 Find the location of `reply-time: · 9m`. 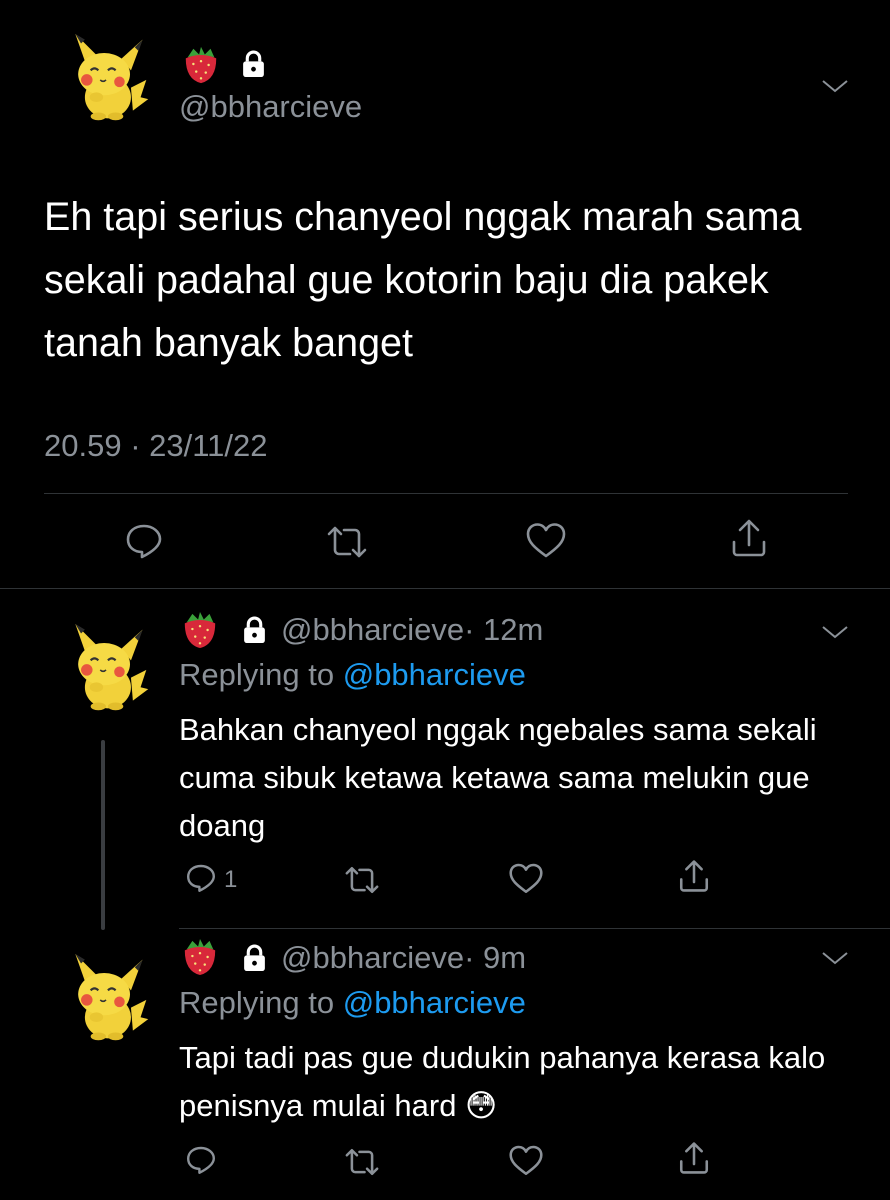

reply-time: · 9m is located at coordinates (495, 957).